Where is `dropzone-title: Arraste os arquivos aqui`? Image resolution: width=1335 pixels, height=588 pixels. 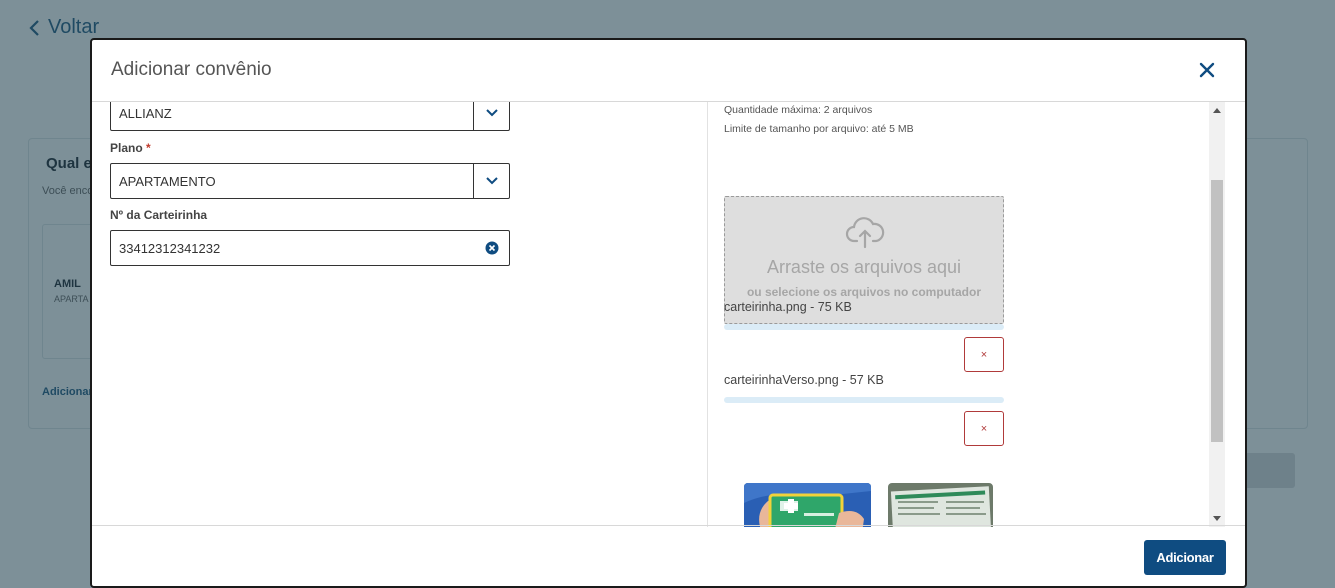
dropzone-title: Arraste os arquivos aqui is located at coordinates (864, 267).